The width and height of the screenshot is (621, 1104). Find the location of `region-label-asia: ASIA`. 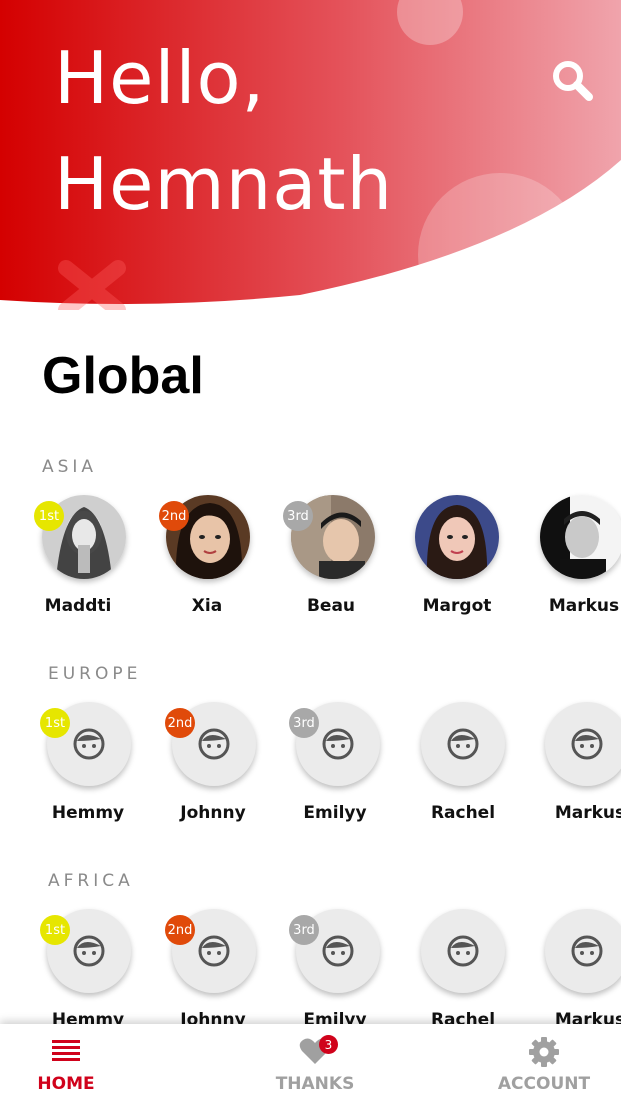

region-label-asia: ASIA is located at coordinates (70, 467).